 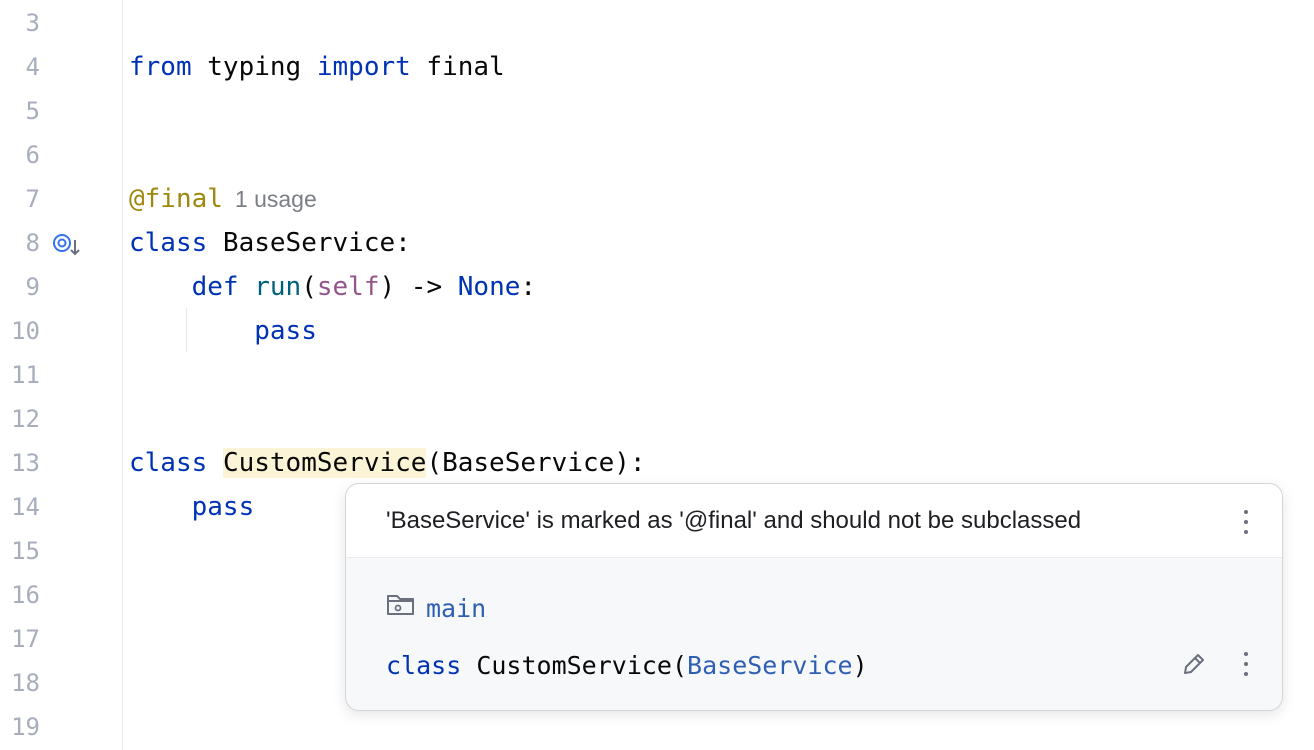 What do you see at coordinates (61, 375) in the screenshot?
I see `line-number-gutter: 3 4 5 6 7 8 9 10 11 12 13 14 15 16 17 18 19` at bounding box center [61, 375].